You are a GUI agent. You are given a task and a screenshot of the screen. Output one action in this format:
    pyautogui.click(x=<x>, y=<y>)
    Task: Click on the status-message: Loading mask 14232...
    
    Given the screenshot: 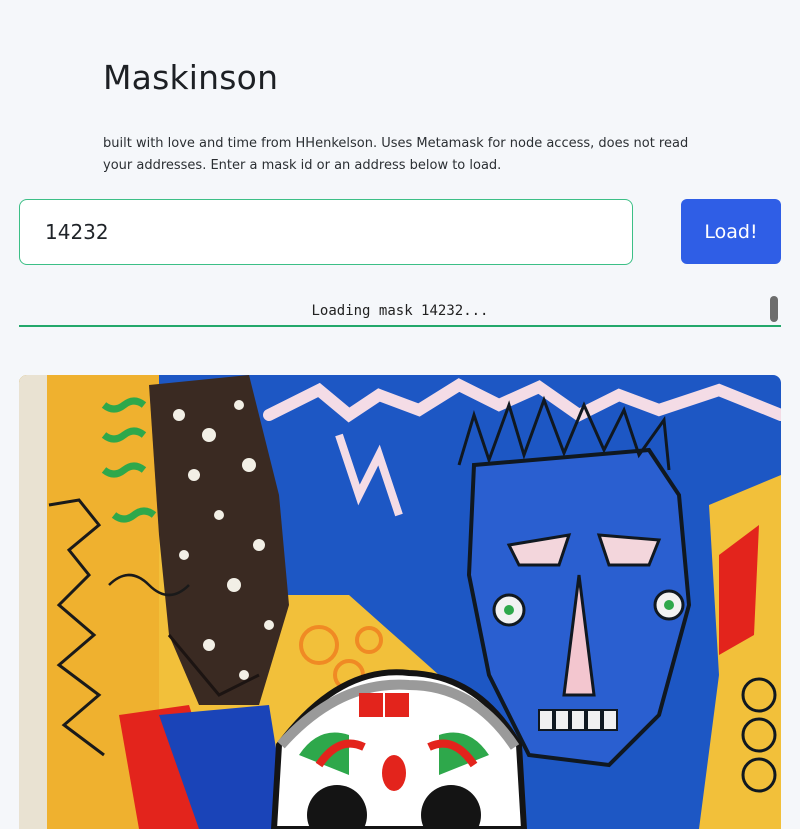 What is the action you would take?
    pyautogui.click(x=400, y=311)
    